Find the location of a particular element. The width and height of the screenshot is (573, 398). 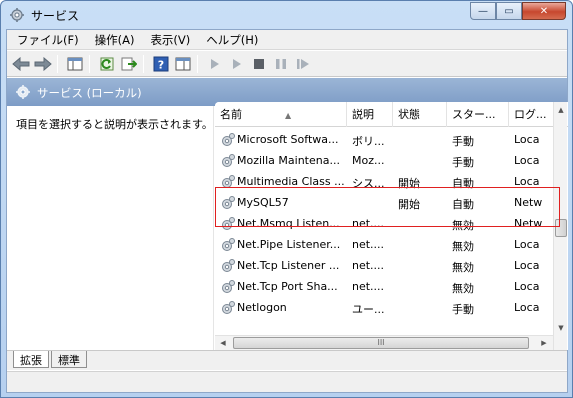

table-row: Netlogon ユー... 手動 Loca is located at coordinates (385, 308).